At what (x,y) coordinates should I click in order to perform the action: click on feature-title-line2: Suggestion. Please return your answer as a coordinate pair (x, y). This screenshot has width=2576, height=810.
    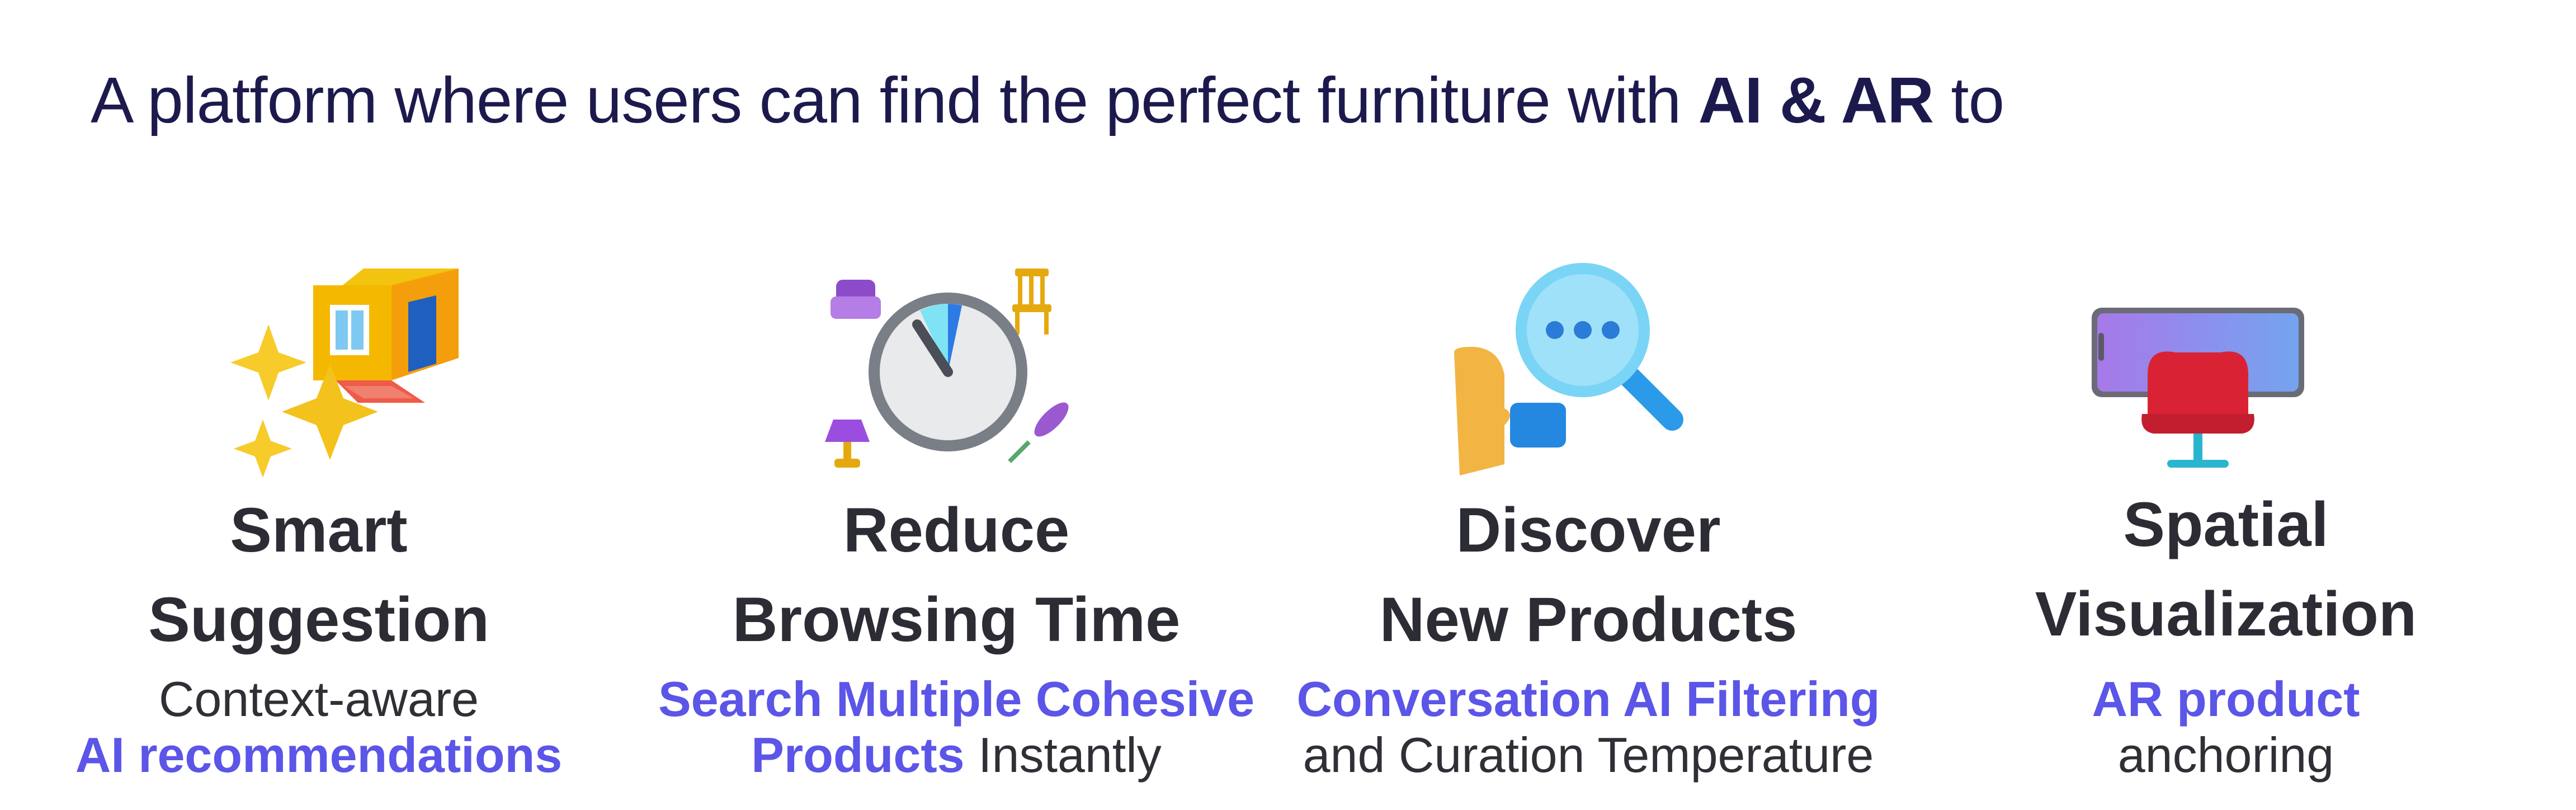
    Looking at the image, I should click on (318, 619).